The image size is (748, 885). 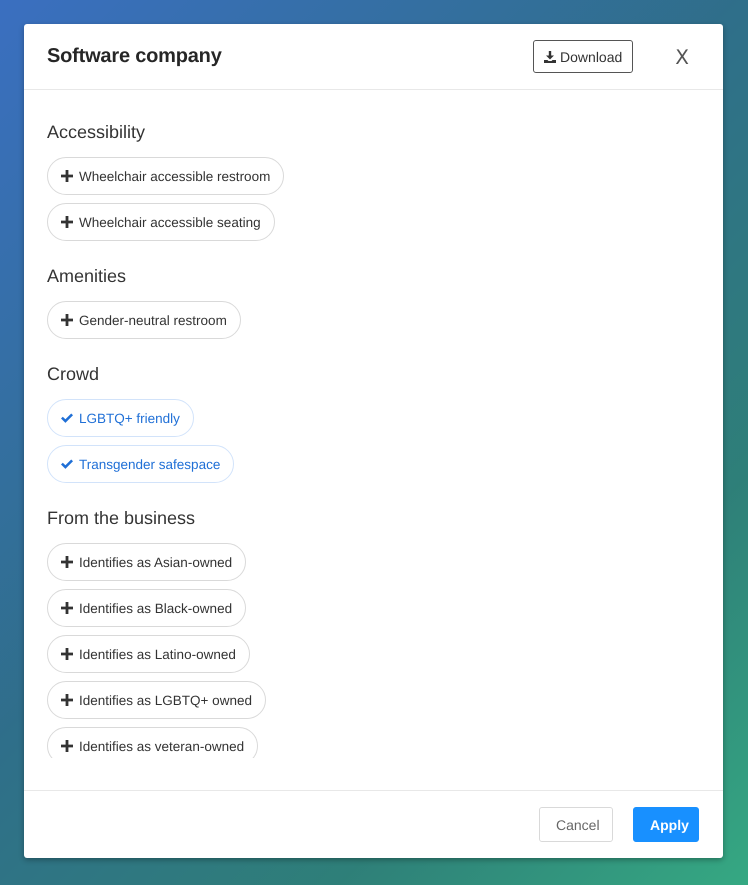 What do you see at coordinates (135, 56) in the screenshot?
I see `dialog-title: Software company` at bounding box center [135, 56].